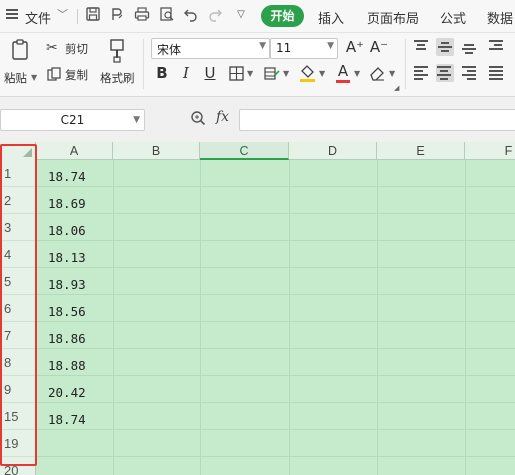 Image resolution: width=515 pixels, height=475 pixels. I want to click on row-header: 7, so click(18, 335).